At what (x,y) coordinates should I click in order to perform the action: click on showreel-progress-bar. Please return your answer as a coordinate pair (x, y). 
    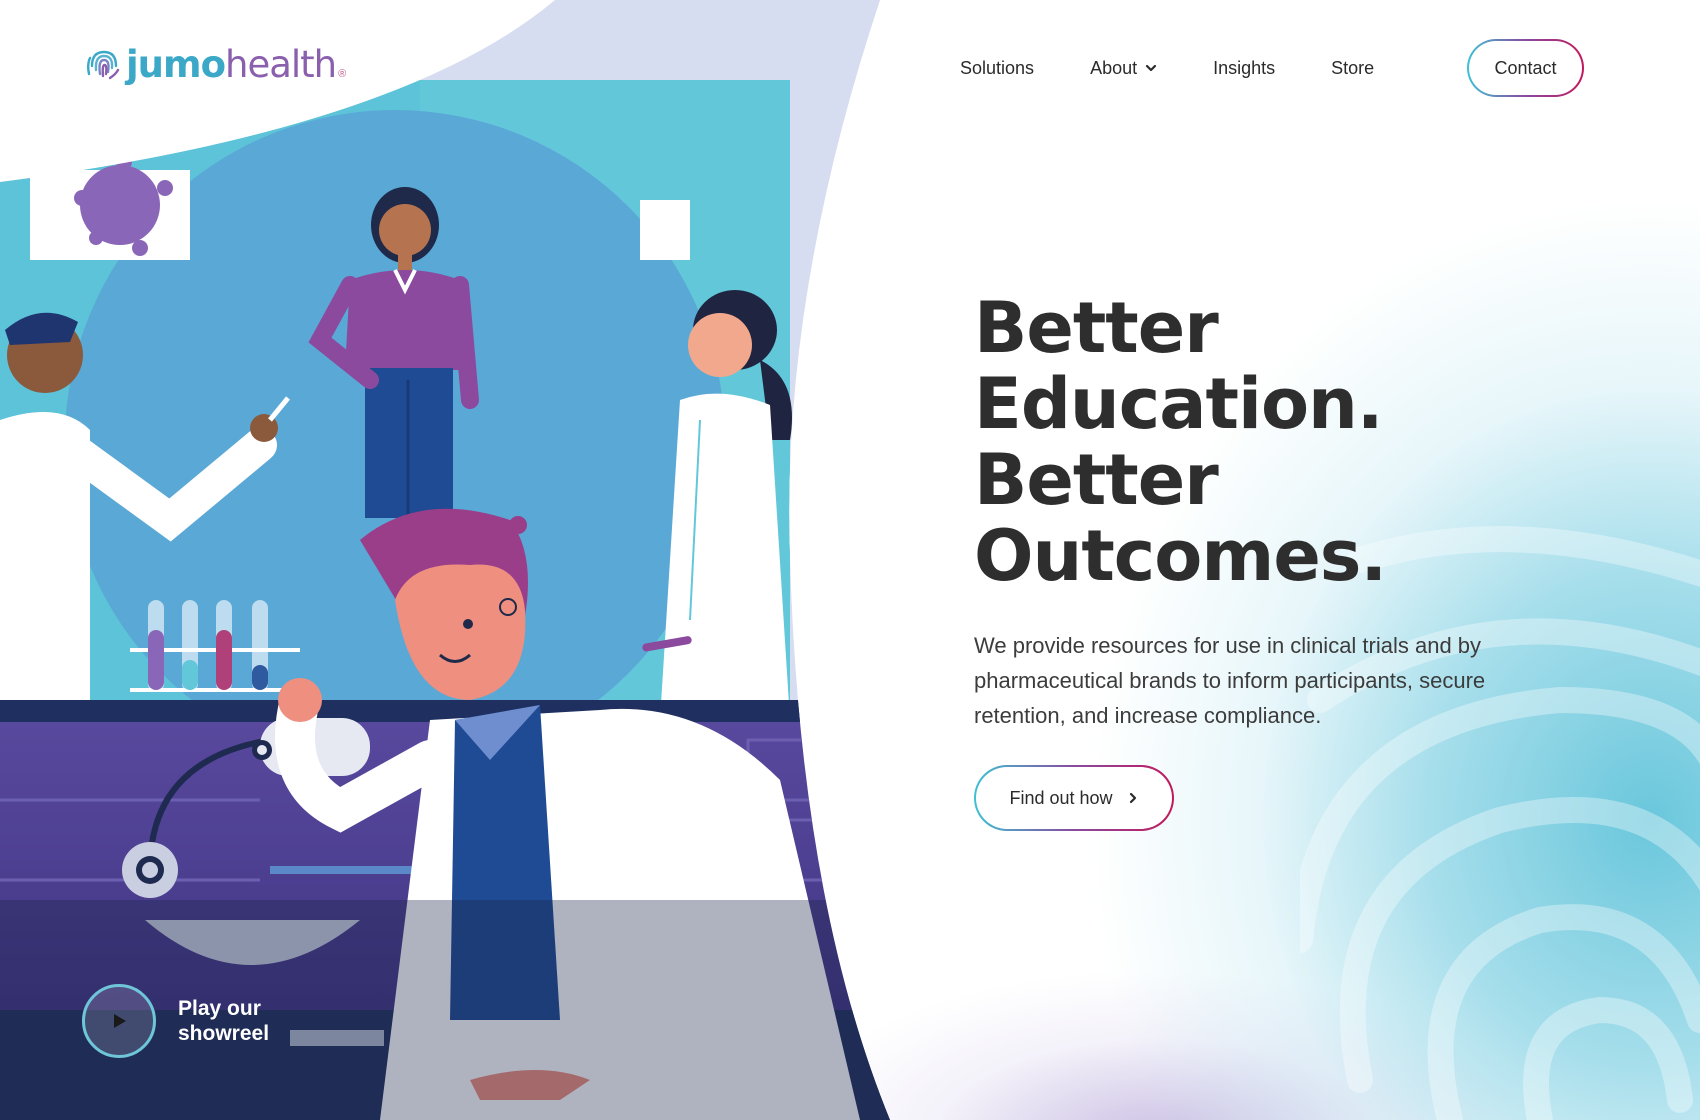
    Looking at the image, I should click on (337, 1038).